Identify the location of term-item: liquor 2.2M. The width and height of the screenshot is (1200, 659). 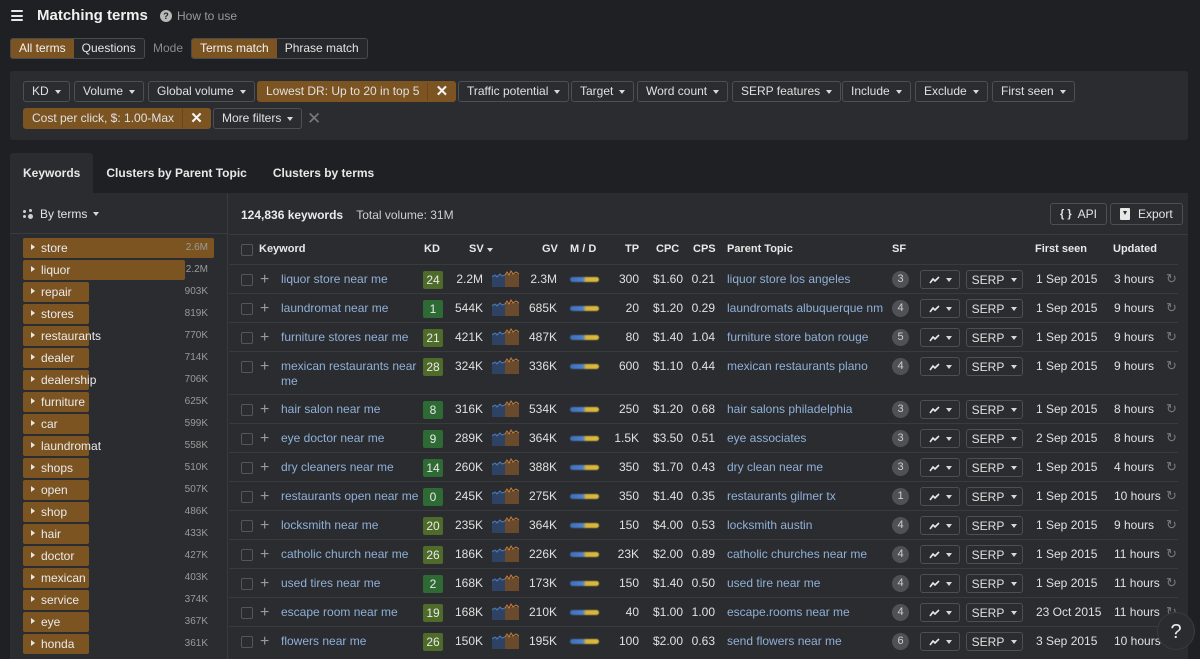
(118, 270).